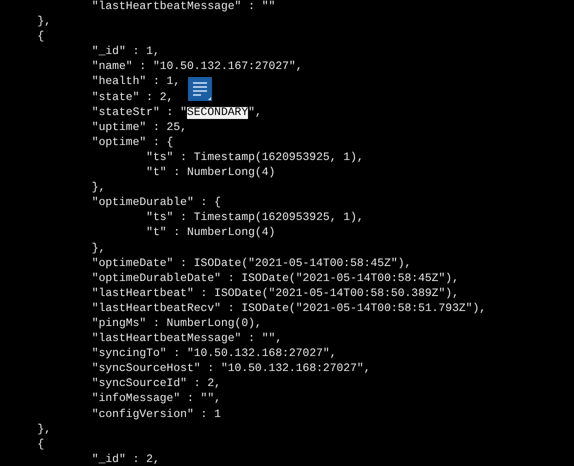 The image size is (574, 466). I want to click on terminal-line: "stateStr" : ", so click(138, 112).